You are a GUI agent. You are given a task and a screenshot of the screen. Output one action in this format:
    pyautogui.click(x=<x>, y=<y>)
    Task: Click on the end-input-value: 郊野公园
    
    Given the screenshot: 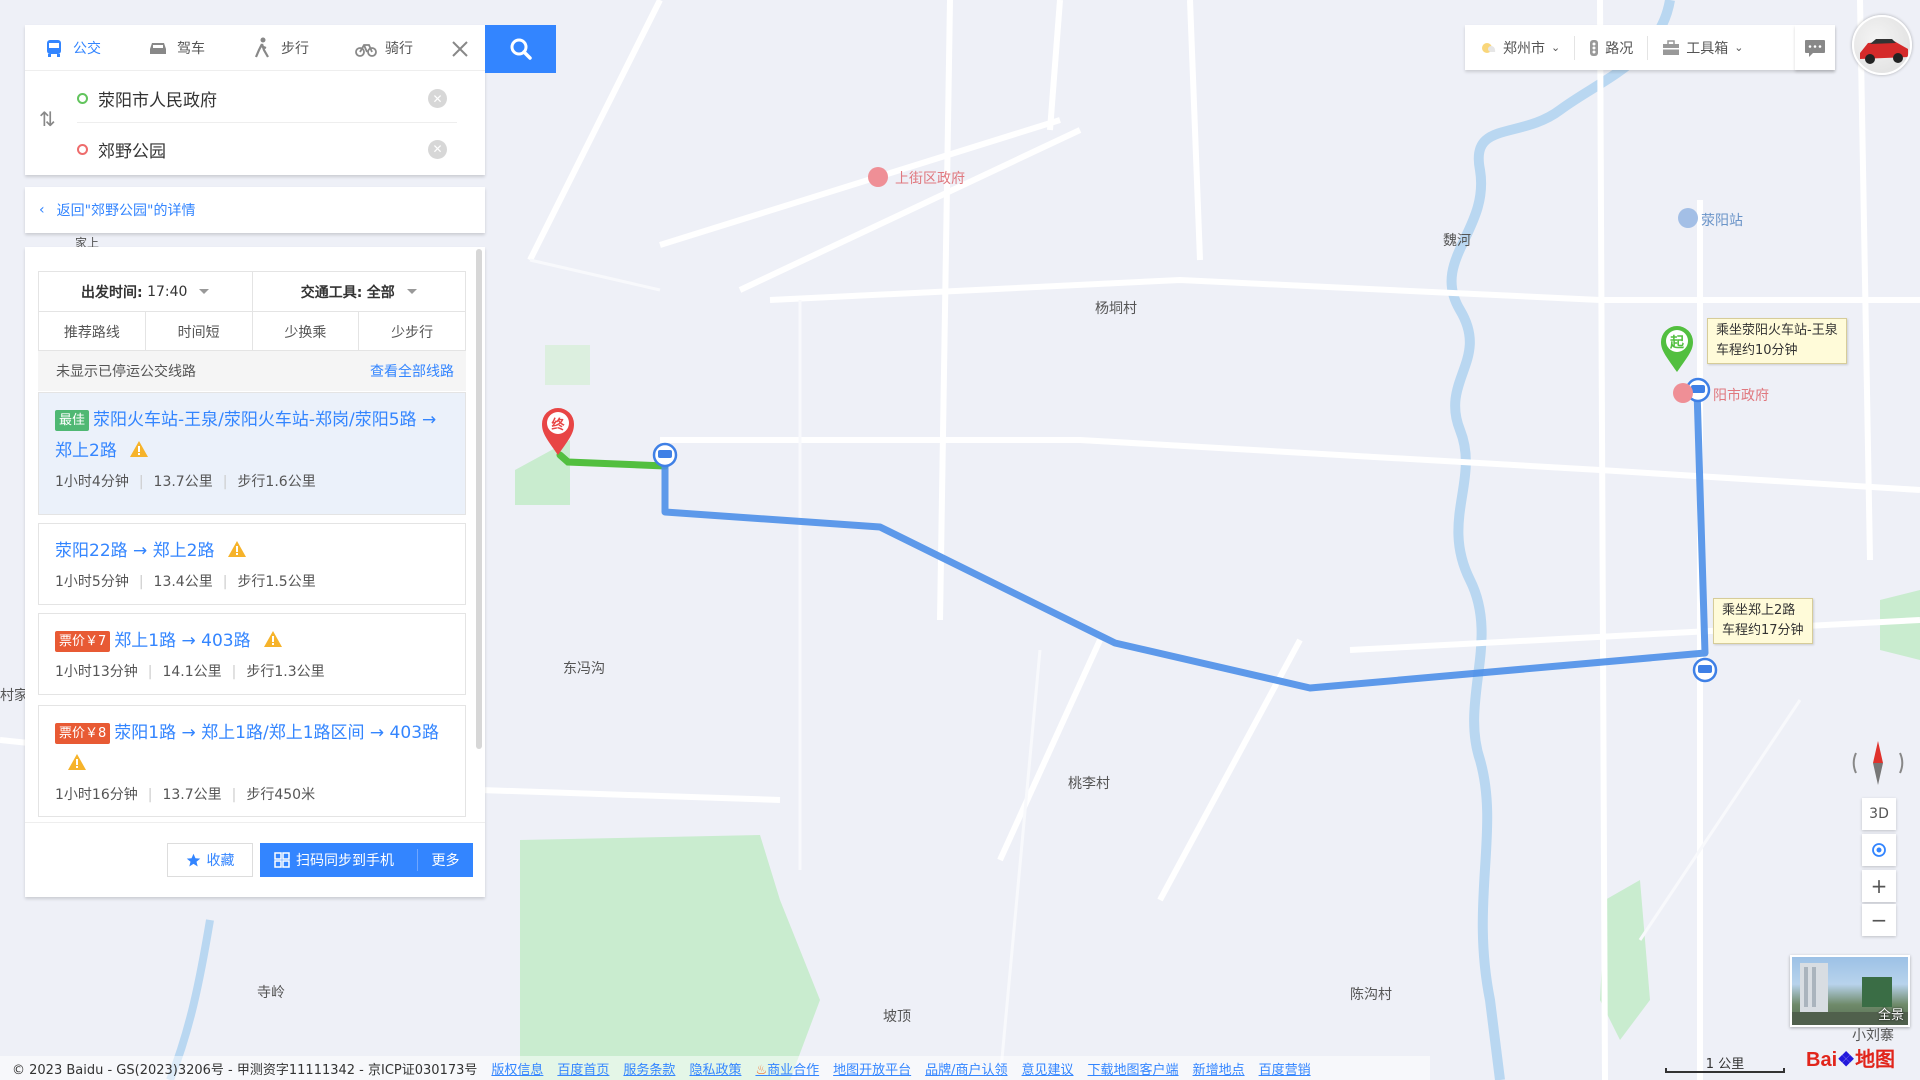 What is the action you would take?
    pyautogui.click(x=263, y=149)
    